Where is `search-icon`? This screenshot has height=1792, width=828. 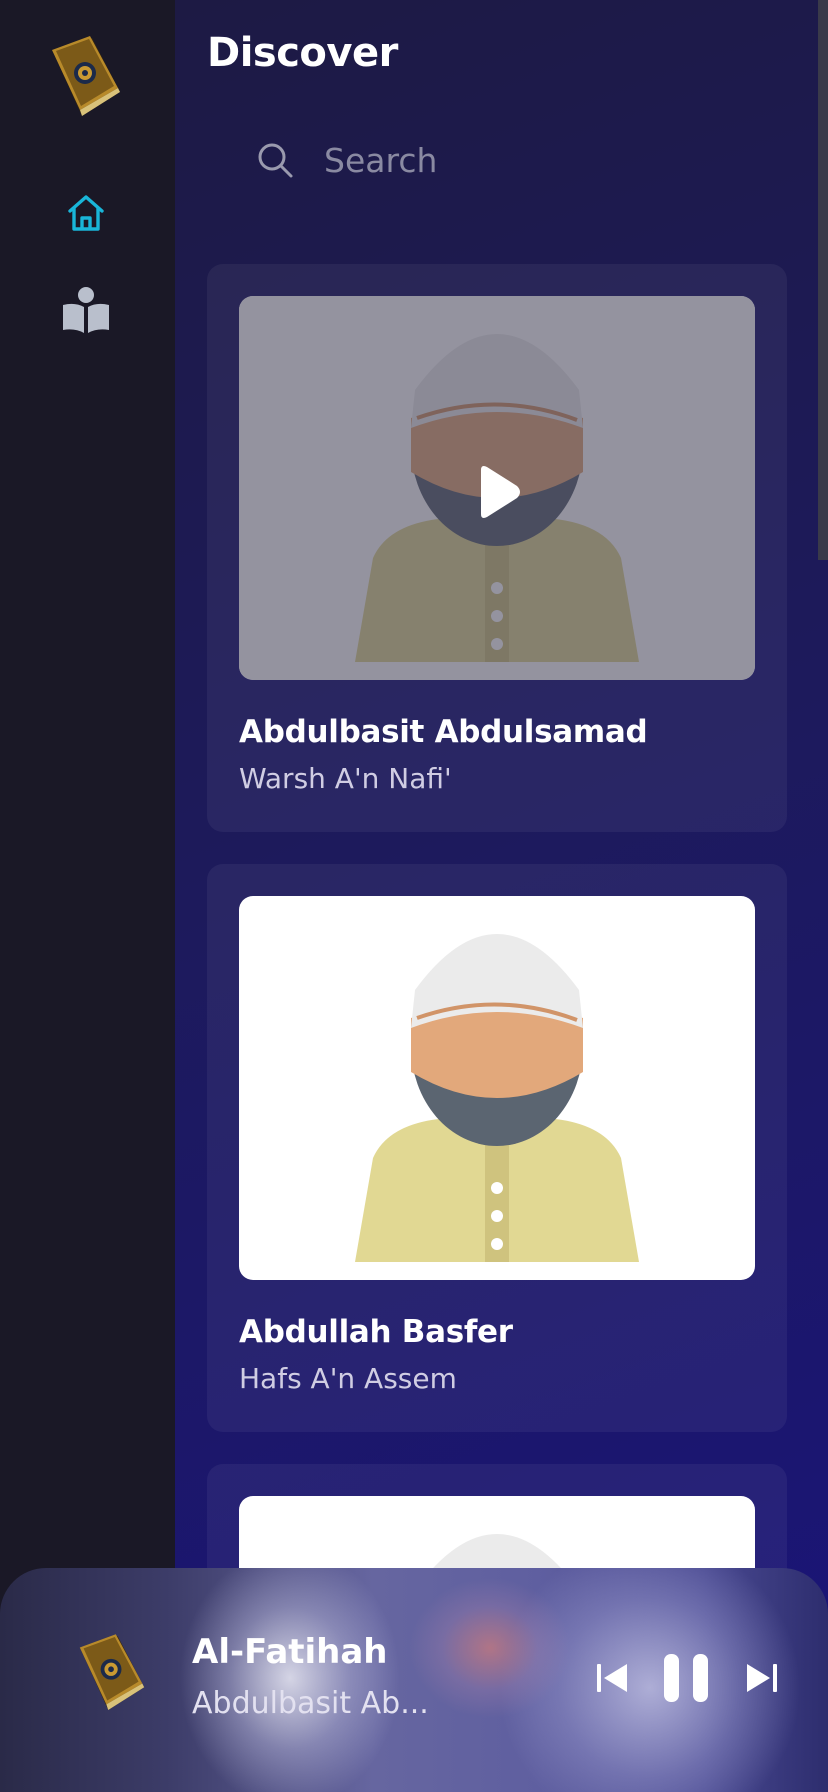
search-icon is located at coordinates (275, 160).